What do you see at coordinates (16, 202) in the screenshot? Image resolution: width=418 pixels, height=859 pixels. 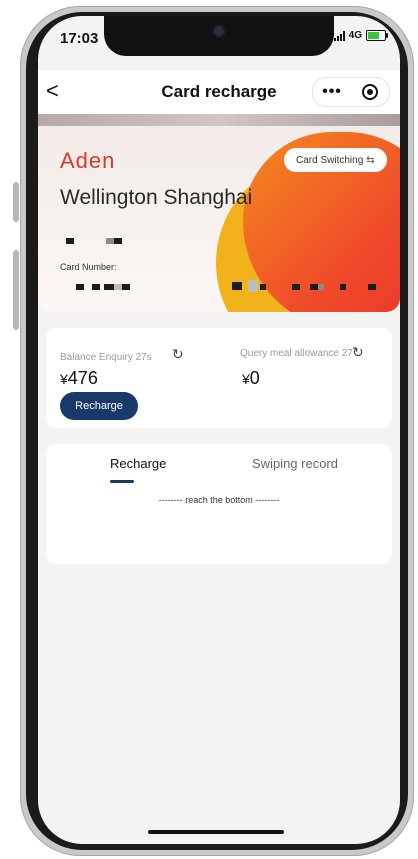 I see `phone-mute-switch` at bounding box center [16, 202].